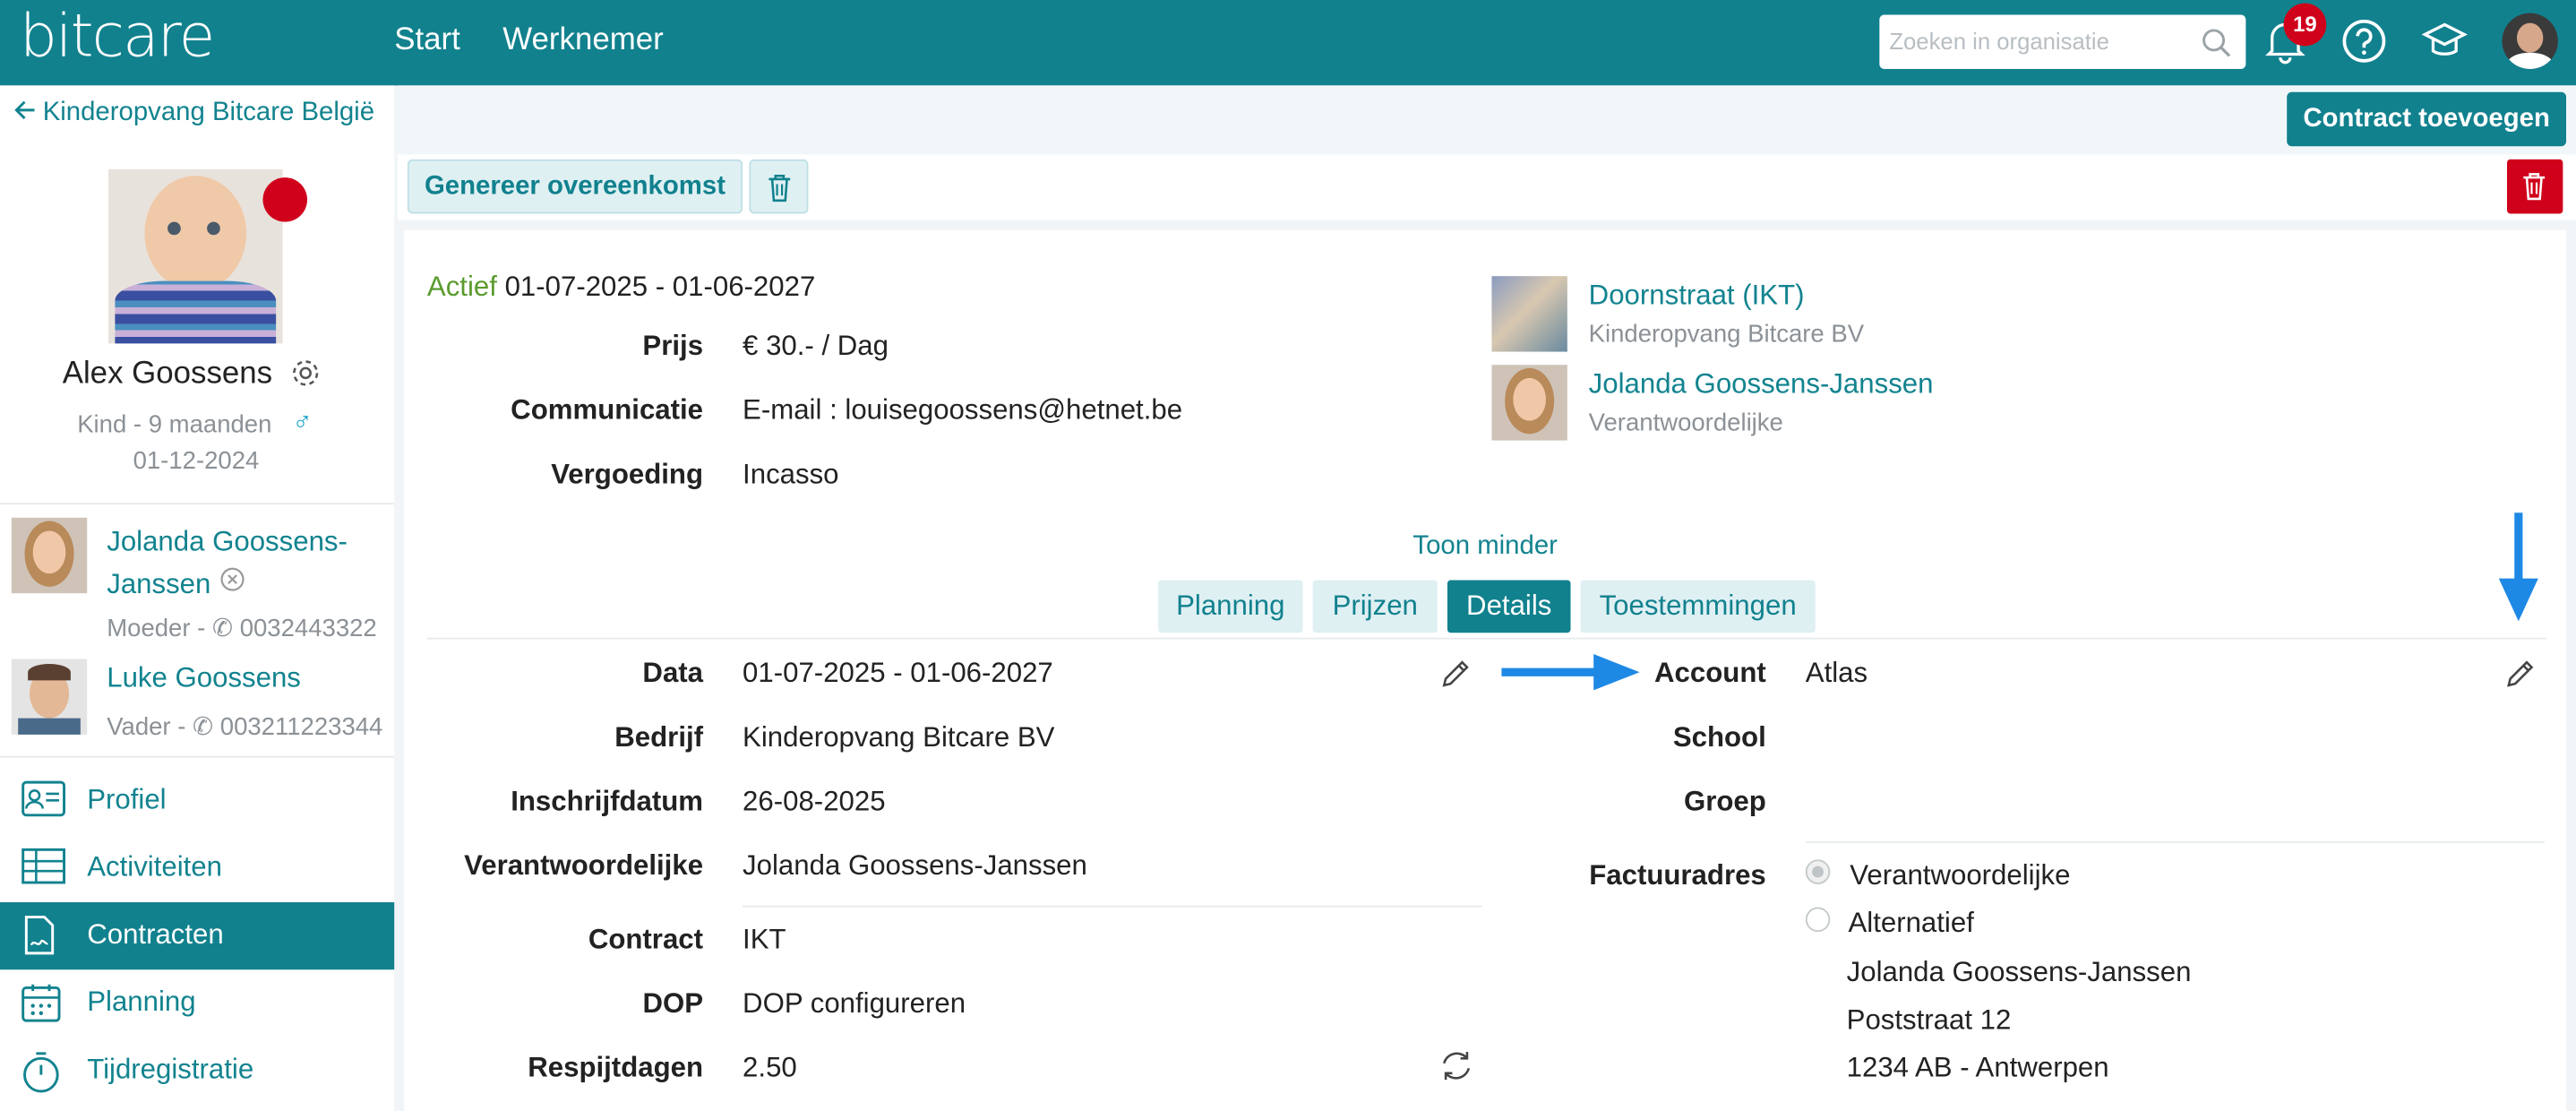 The height and width of the screenshot is (1111, 2576). Describe the element at coordinates (1529, 314) in the screenshot. I see `location-photo` at that location.